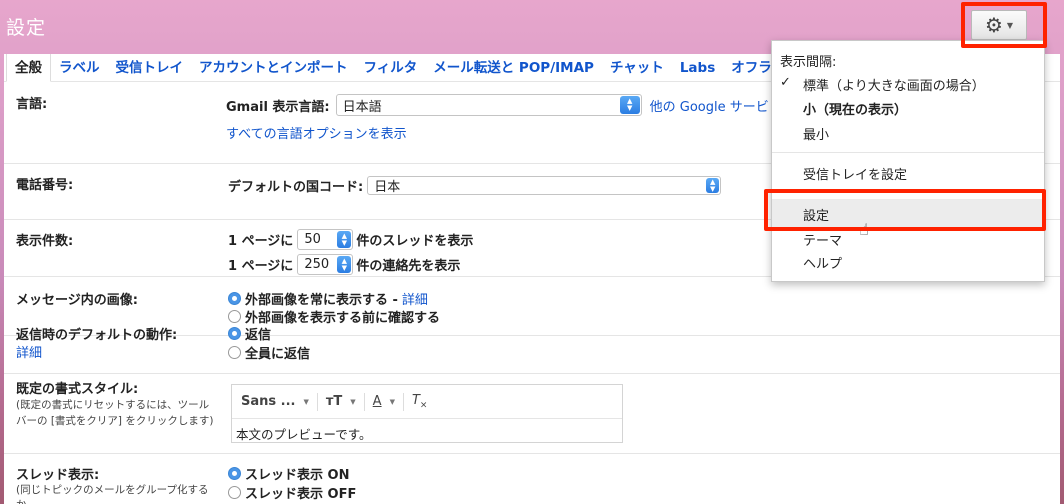 Image resolution: width=1064 pixels, height=504 pixels. I want to click on threads-per-page-value: 50, so click(312, 239).